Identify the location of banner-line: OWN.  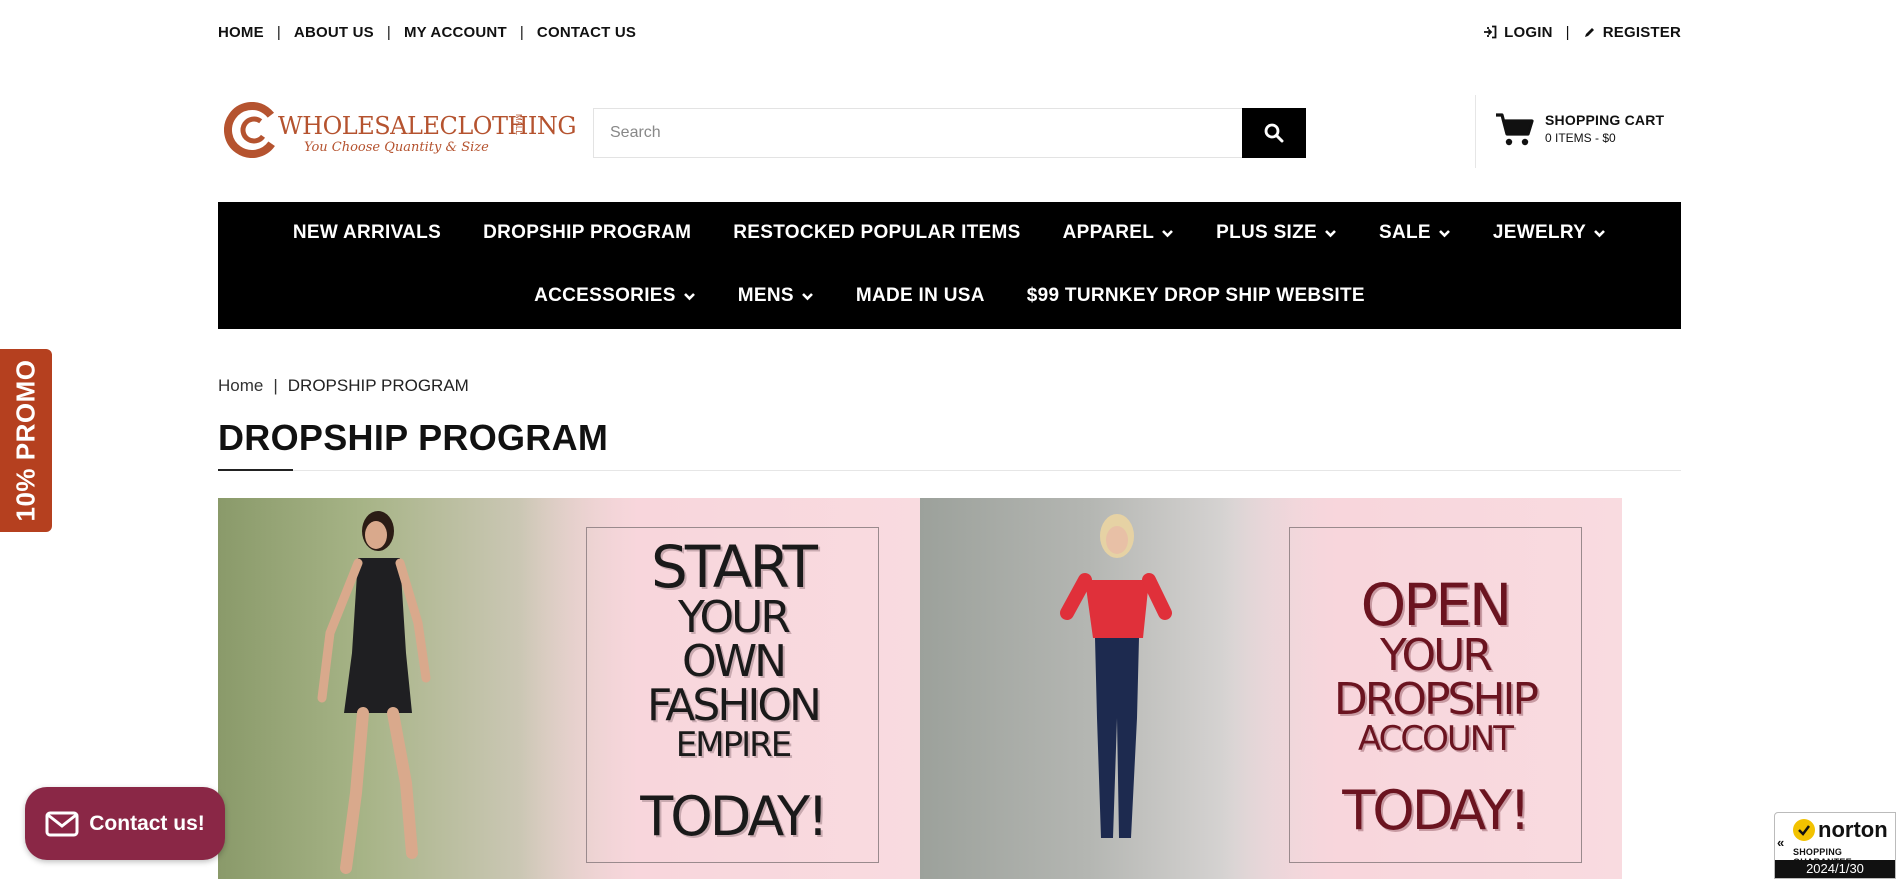
(734, 661).